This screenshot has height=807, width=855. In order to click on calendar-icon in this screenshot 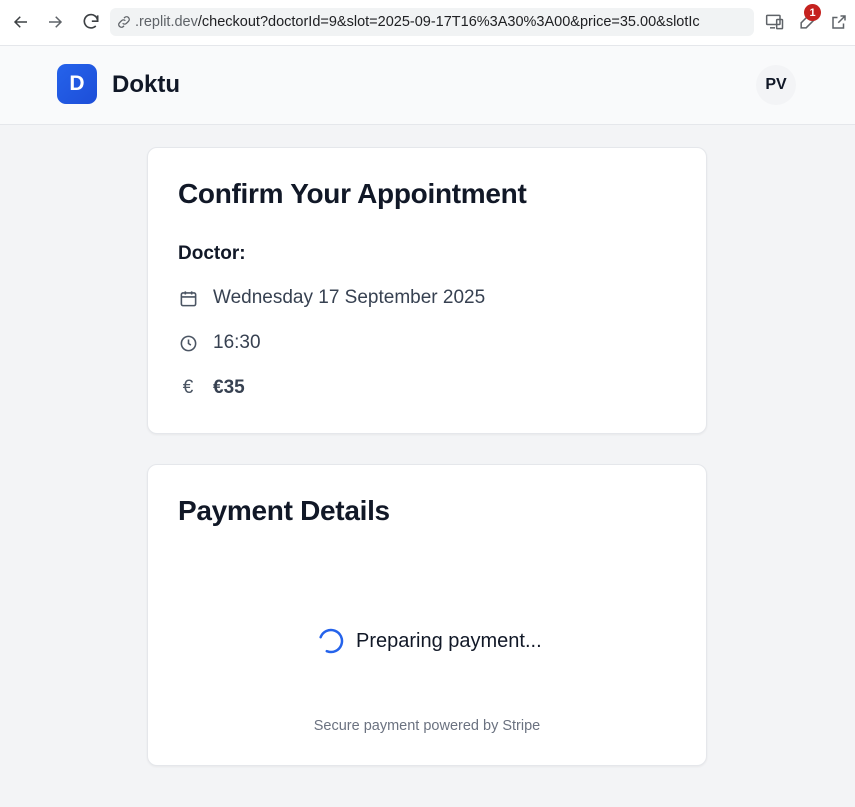, I will do `click(188, 298)`.